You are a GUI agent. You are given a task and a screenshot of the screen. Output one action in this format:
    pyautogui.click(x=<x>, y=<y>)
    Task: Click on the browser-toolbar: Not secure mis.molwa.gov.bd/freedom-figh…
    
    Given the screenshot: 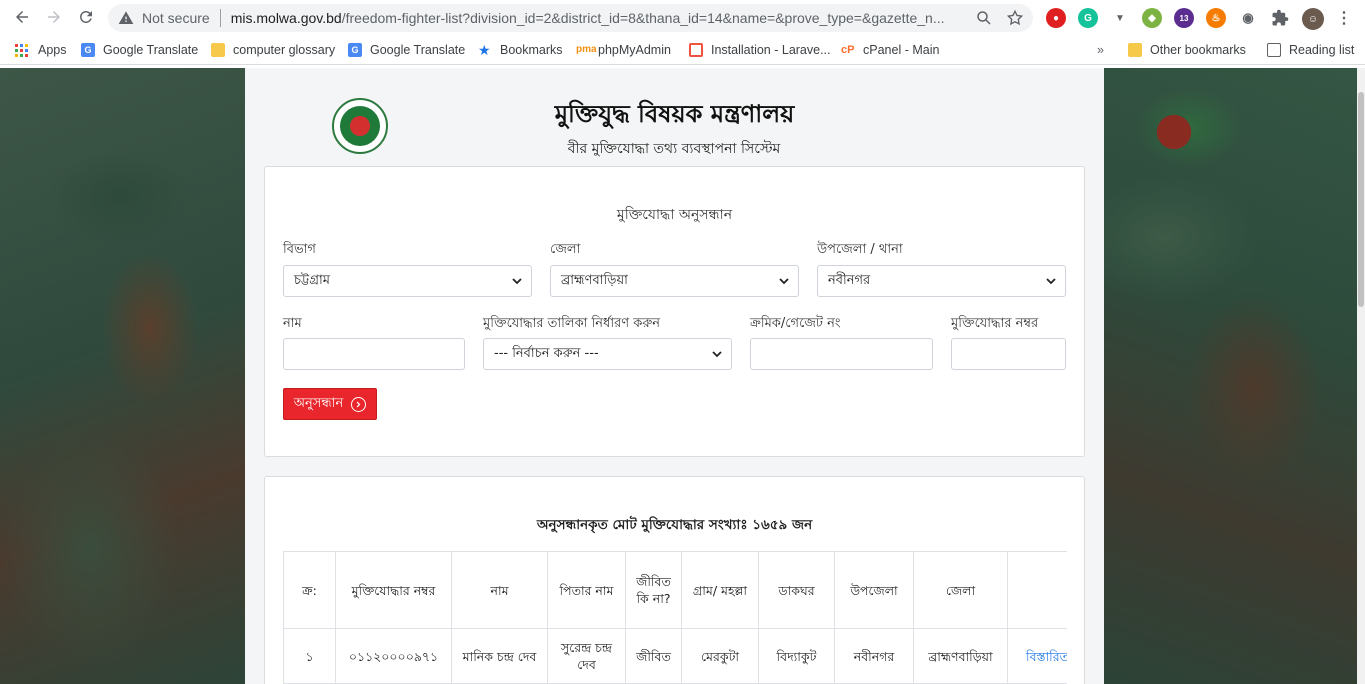 What is the action you would take?
    pyautogui.click(x=682, y=17)
    